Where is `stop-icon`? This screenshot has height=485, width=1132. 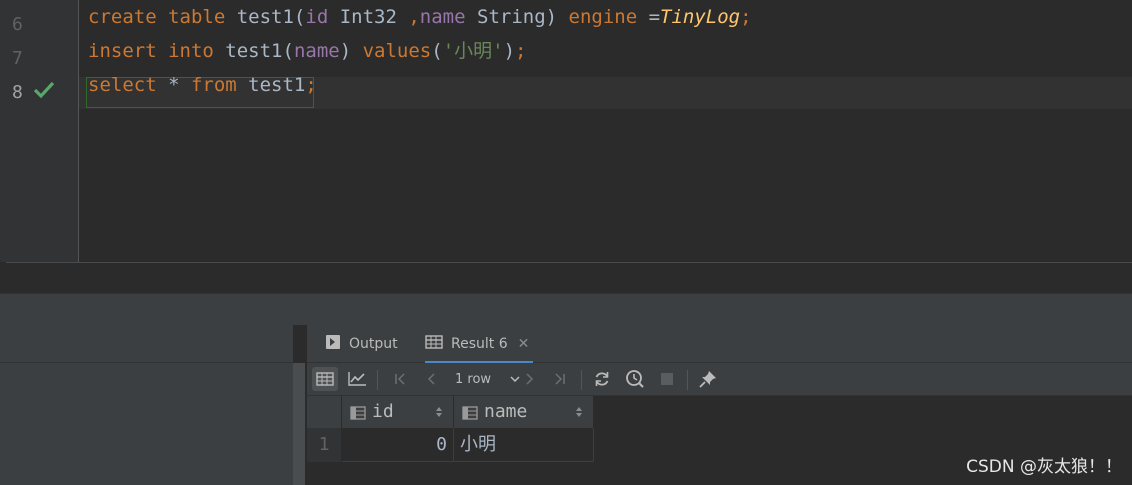 stop-icon is located at coordinates (667, 379).